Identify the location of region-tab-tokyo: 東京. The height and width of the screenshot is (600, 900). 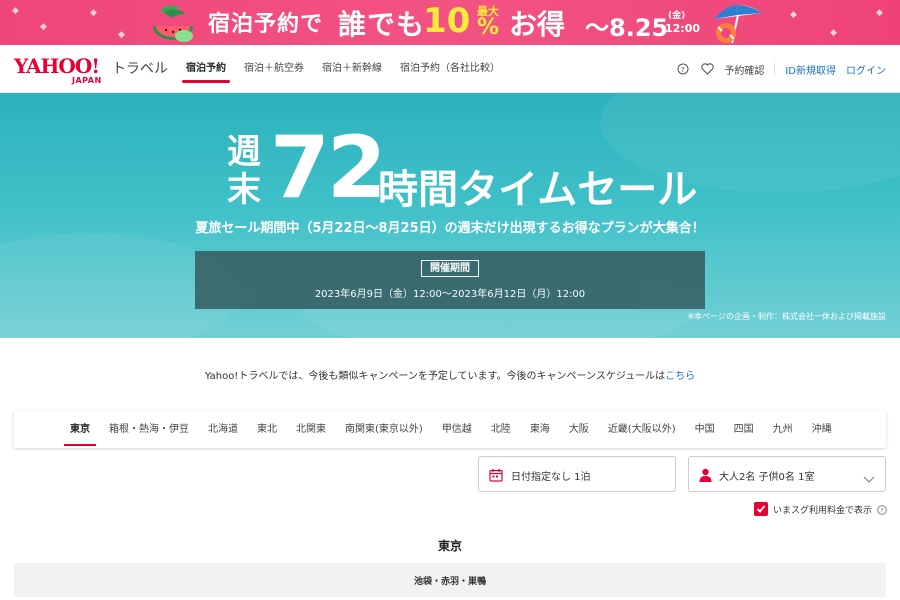
(80, 429).